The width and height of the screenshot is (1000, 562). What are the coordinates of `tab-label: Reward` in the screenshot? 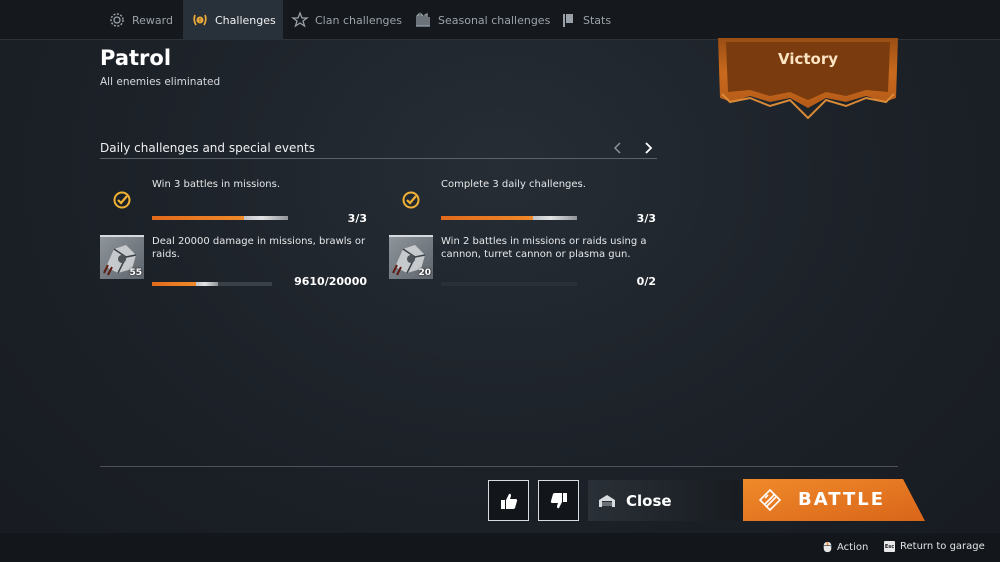 It's located at (152, 20).